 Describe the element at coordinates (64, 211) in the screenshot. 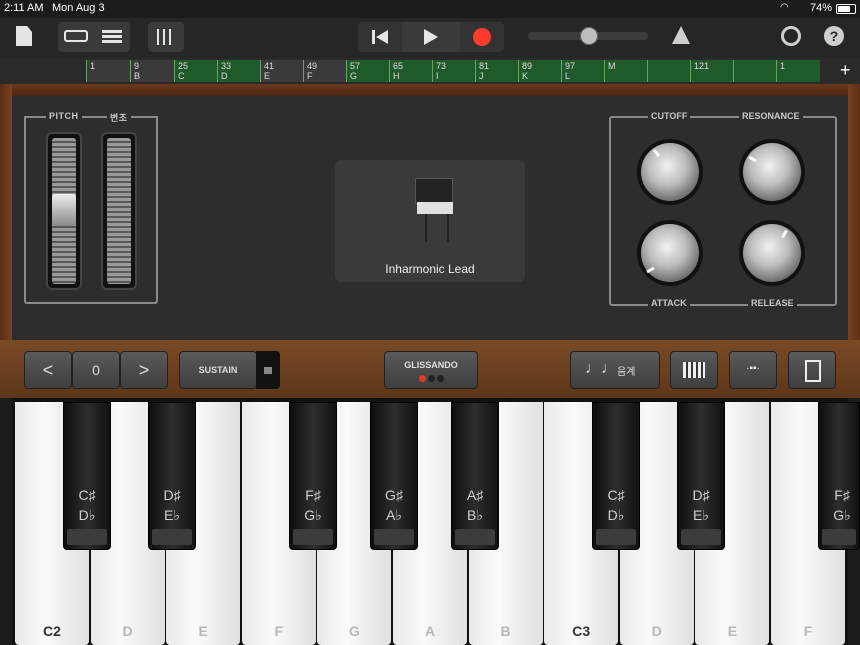

I see `pitch-wheel` at that location.